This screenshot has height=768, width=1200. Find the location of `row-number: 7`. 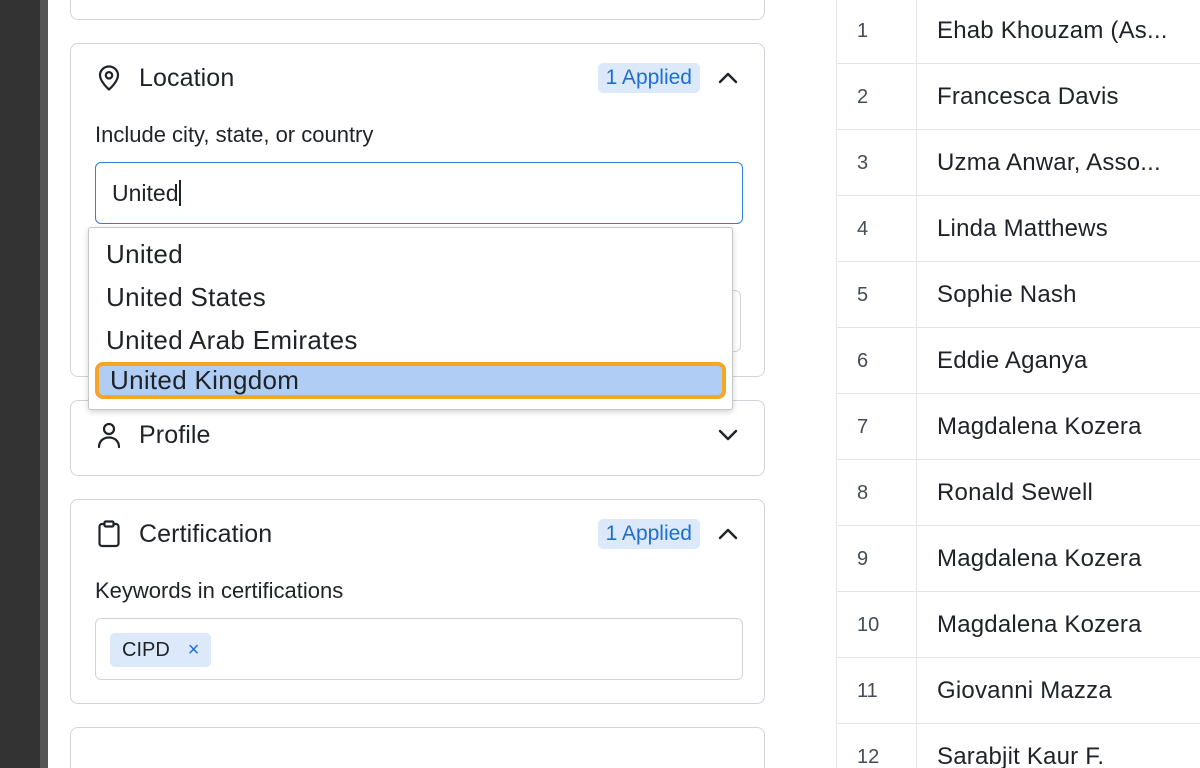

row-number: 7 is located at coordinates (877, 427).